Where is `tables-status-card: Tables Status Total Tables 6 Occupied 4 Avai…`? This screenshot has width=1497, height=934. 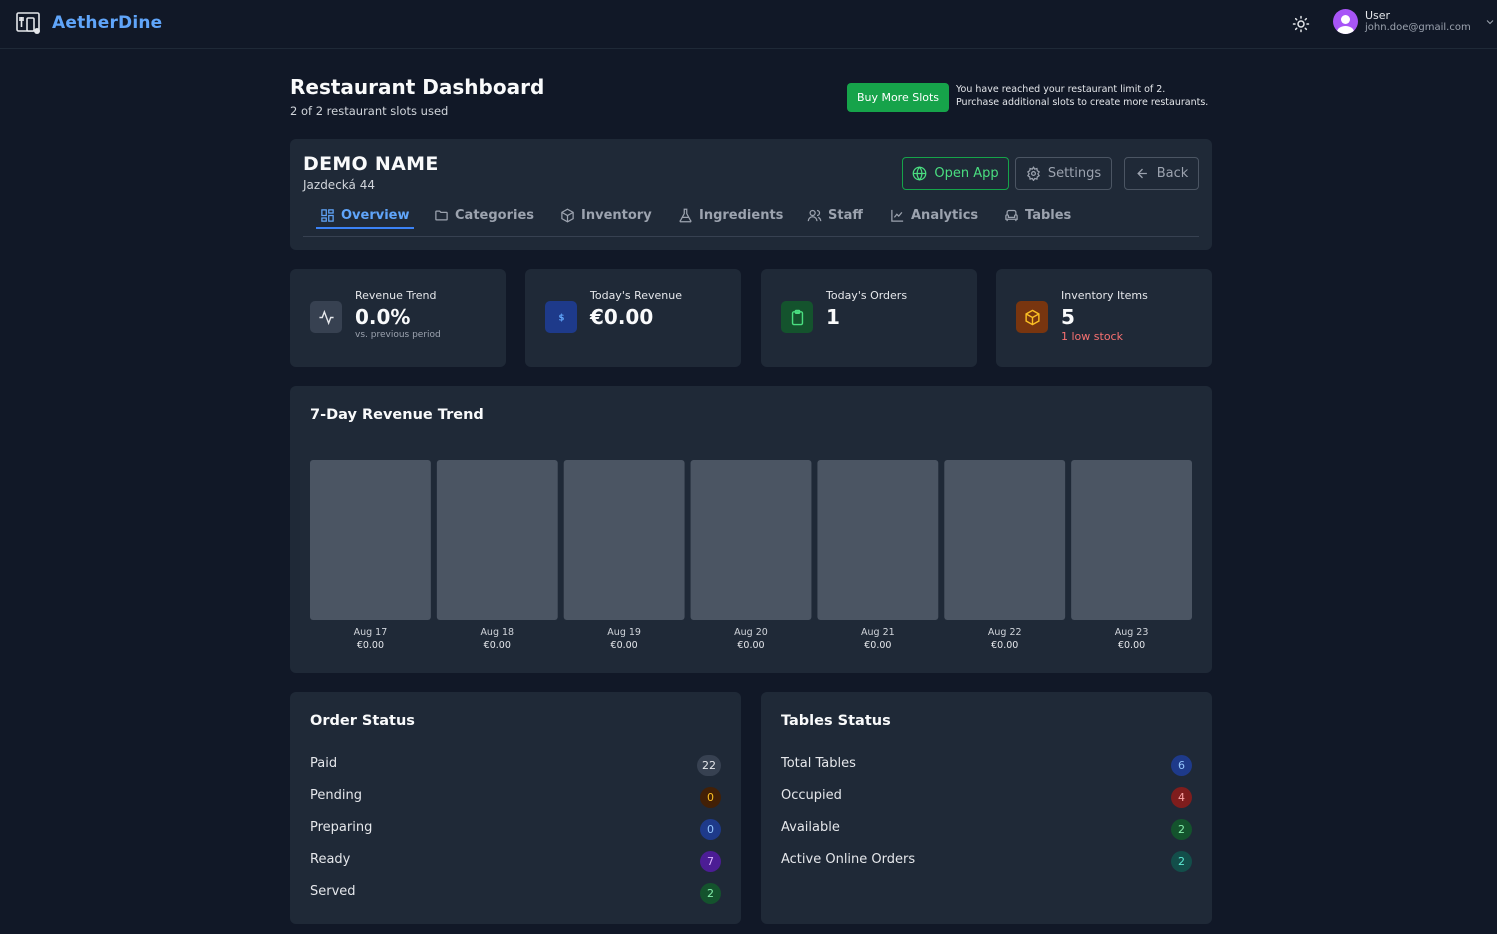 tables-status-card: Tables Status Total Tables 6 Occupied 4 Avai… is located at coordinates (986, 808).